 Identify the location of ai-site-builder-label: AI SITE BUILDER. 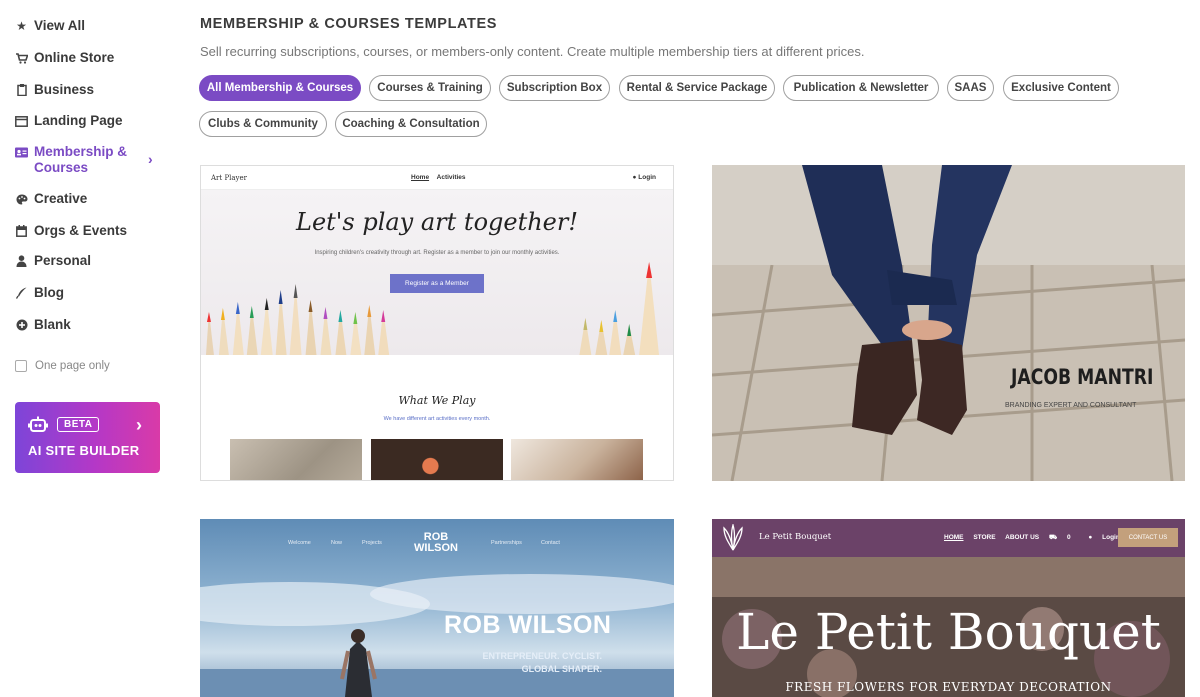
(84, 450).